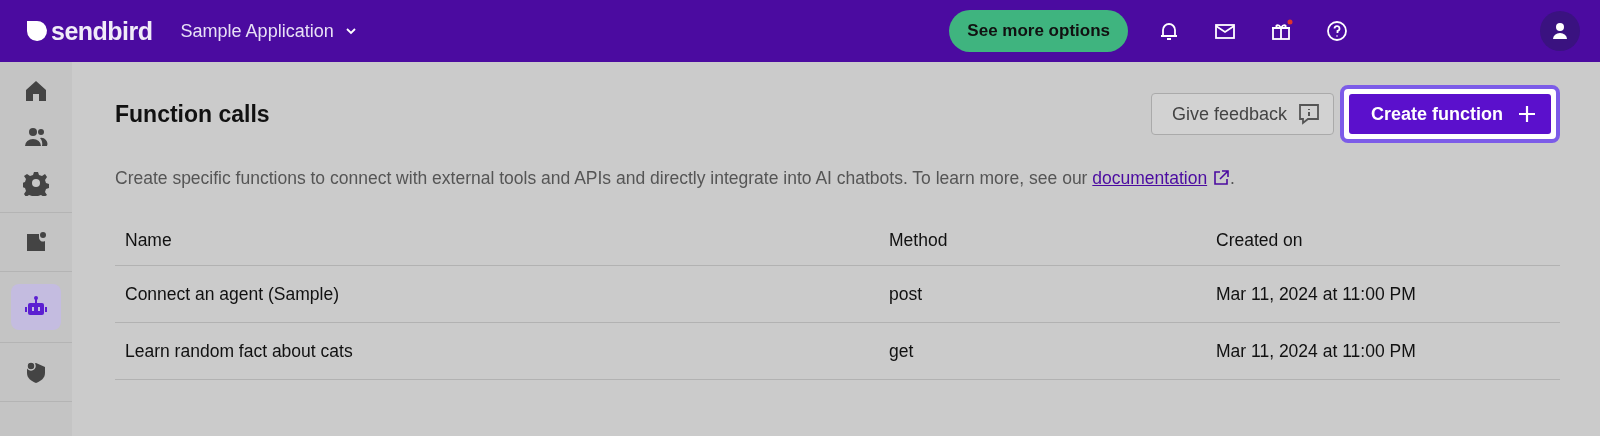 The height and width of the screenshot is (436, 1600). Describe the element at coordinates (1242, 114) in the screenshot. I see `give-feedback-button: Give feedback` at that location.